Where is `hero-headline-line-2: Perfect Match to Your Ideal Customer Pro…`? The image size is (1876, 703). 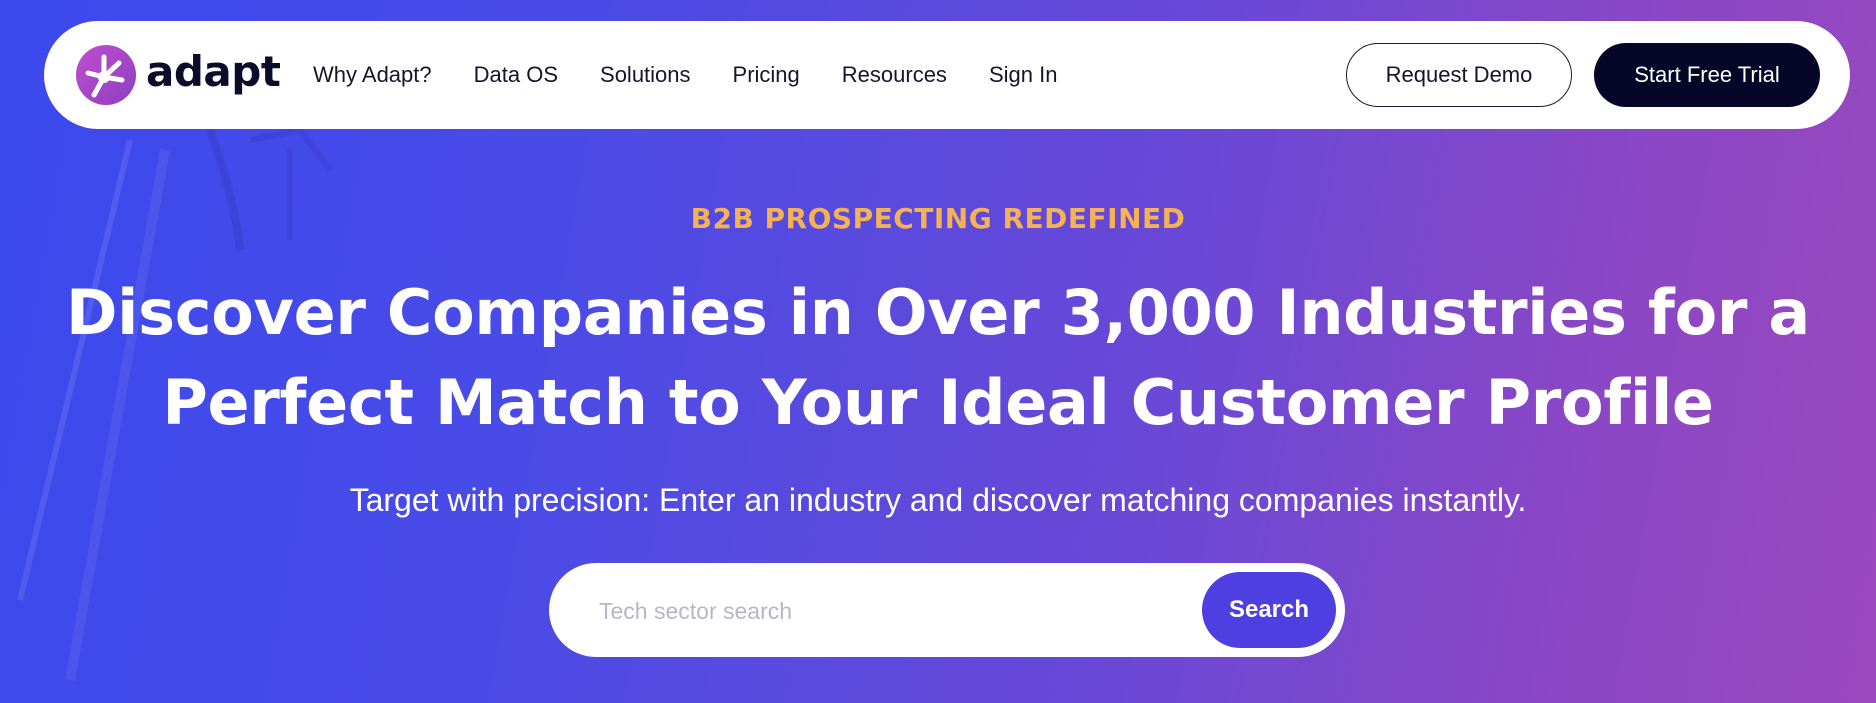 hero-headline-line-2: Perfect Match to Your Ideal Customer Pro… is located at coordinates (938, 402).